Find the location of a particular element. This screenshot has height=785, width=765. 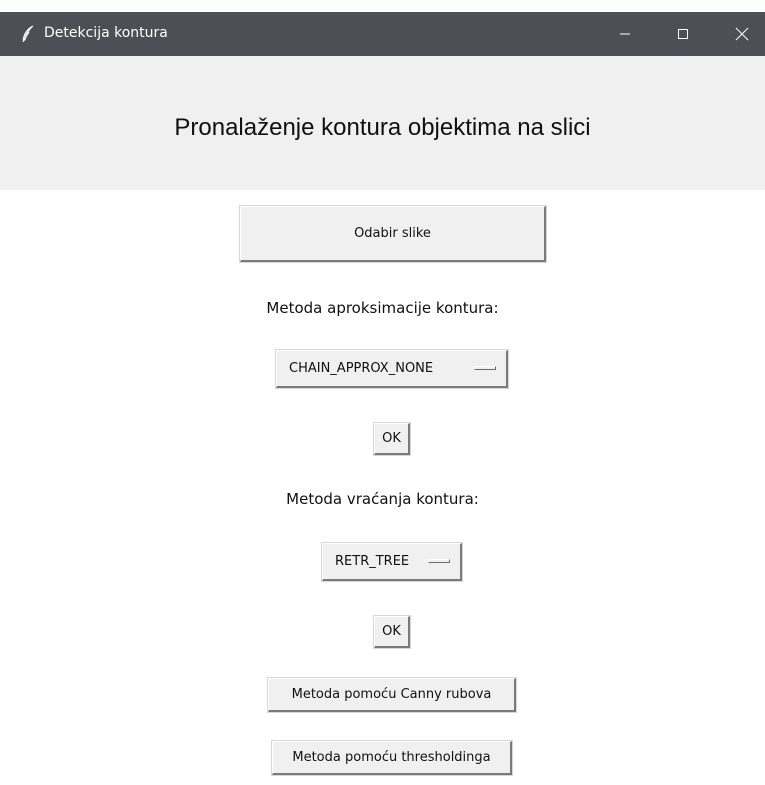

feather-icon is located at coordinates (28, 34).